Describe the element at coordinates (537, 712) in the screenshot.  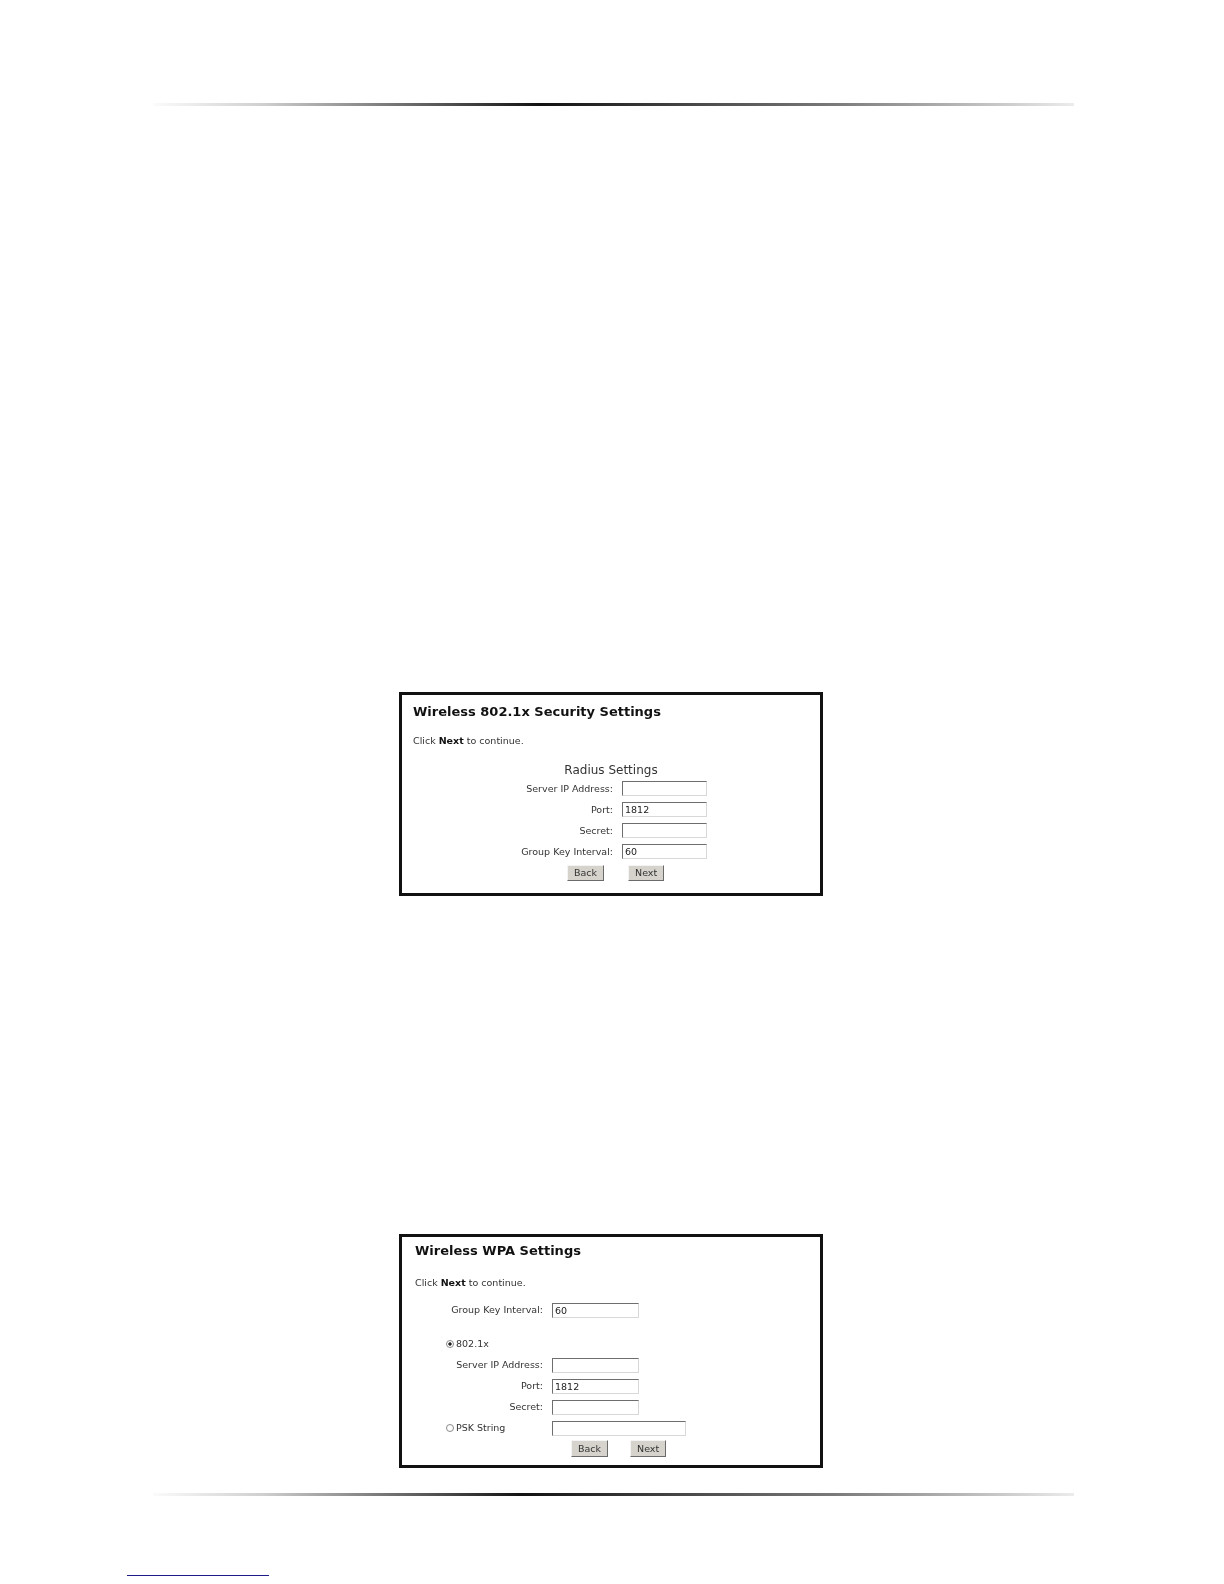
I see `panel-title: Wireless 802.1x Security Settings` at that location.